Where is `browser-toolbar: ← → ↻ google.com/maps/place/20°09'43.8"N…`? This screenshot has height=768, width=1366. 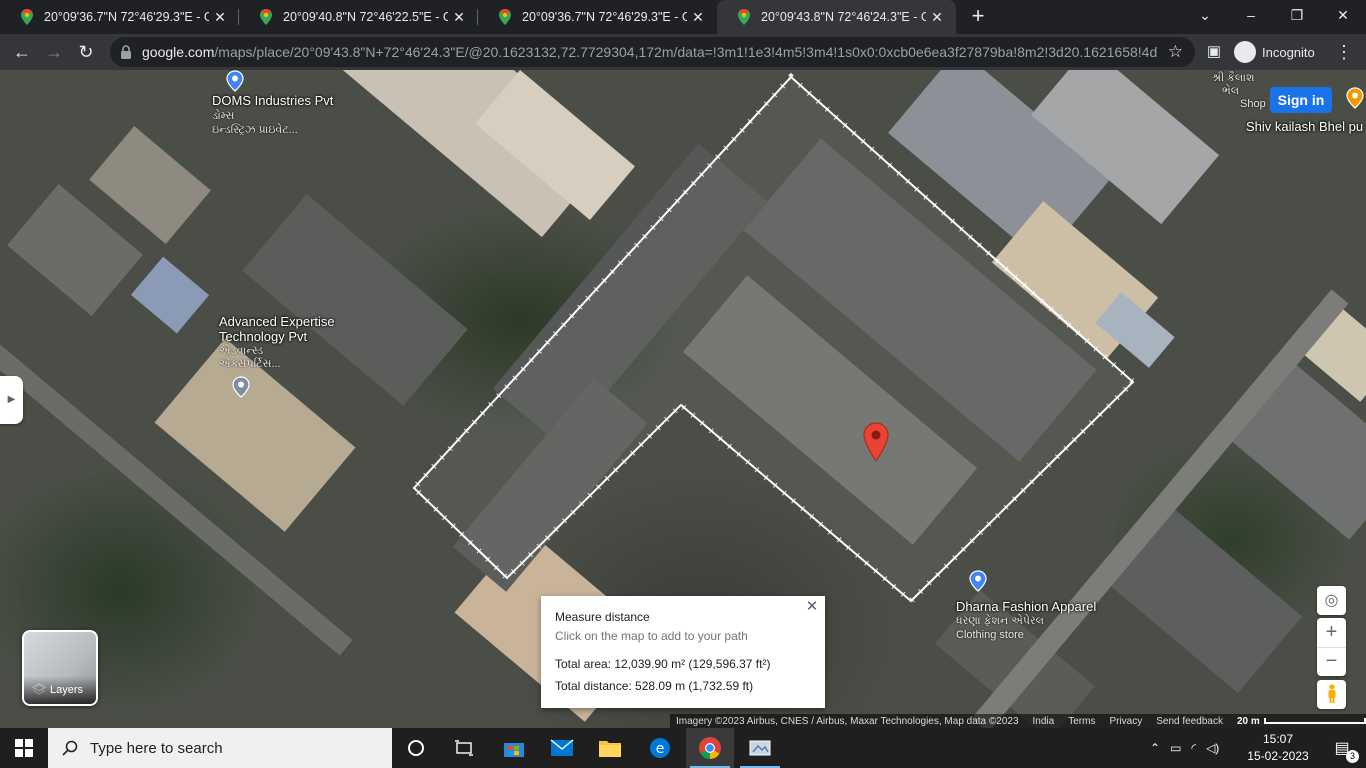 browser-toolbar: ← → ↻ google.com/maps/place/20°09'43.8"N… is located at coordinates (683, 52).